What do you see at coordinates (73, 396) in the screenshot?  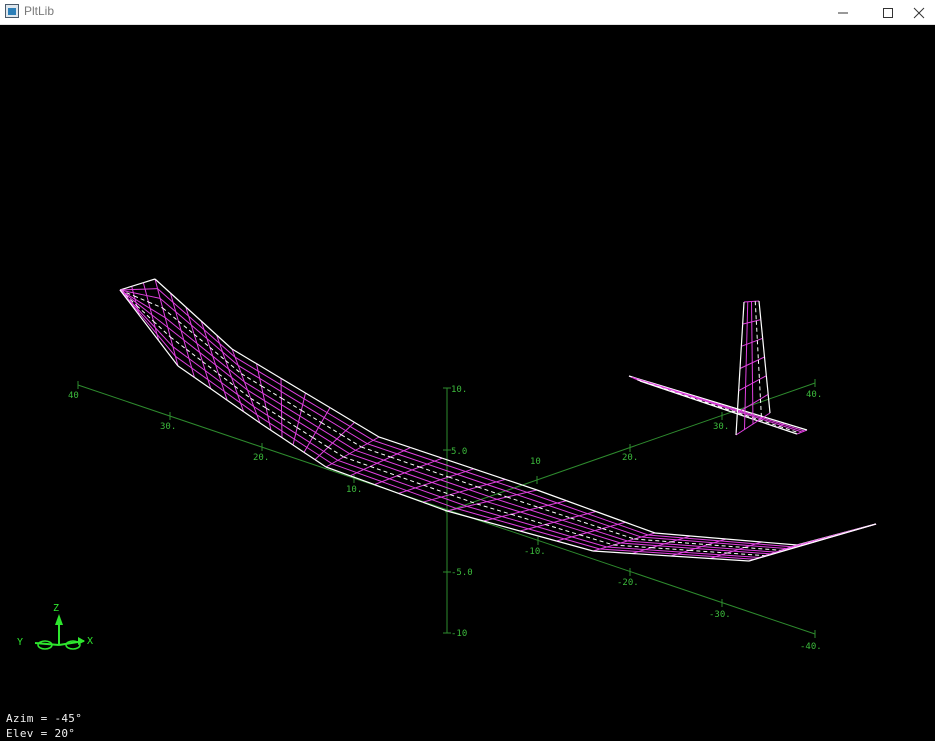 I see `x-tick-label: 40` at bounding box center [73, 396].